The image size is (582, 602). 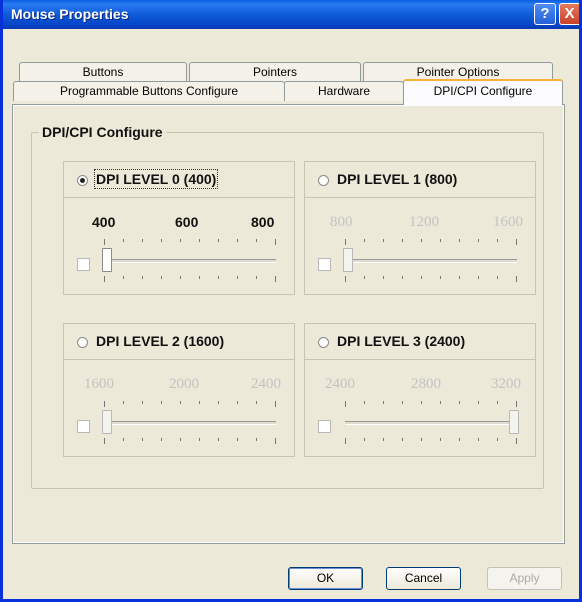 I want to click on dpi-level-3-ticks-top, so click(x=431, y=404).